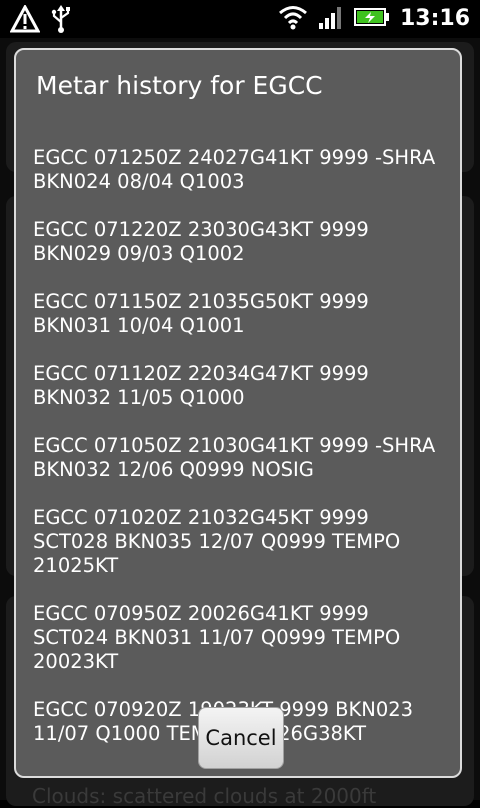 Image resolution: width=480 pixels, height=808 pixels. What do you see at coordinates (434, 18) in the screenshot?
I see `clock: 13:16` at bounding box center [434, 18].